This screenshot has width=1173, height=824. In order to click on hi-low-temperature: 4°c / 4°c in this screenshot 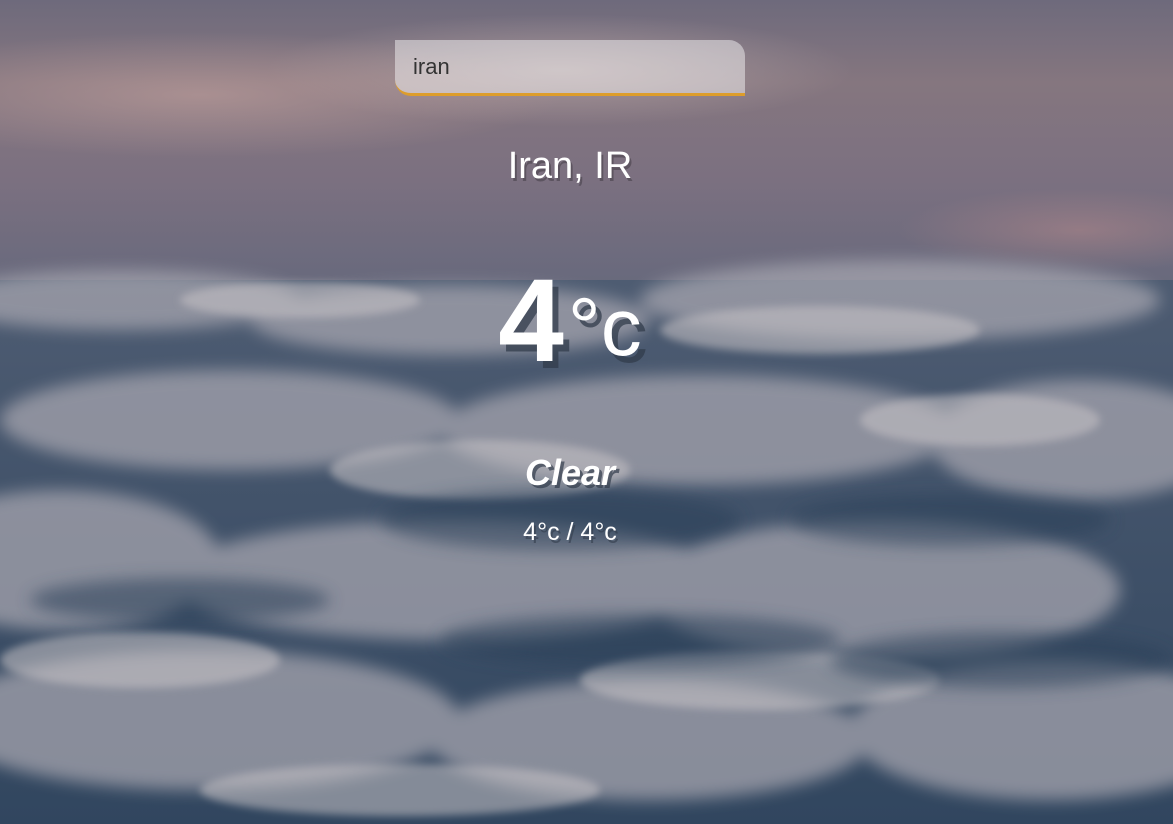, I will do `click(570, 532)`.